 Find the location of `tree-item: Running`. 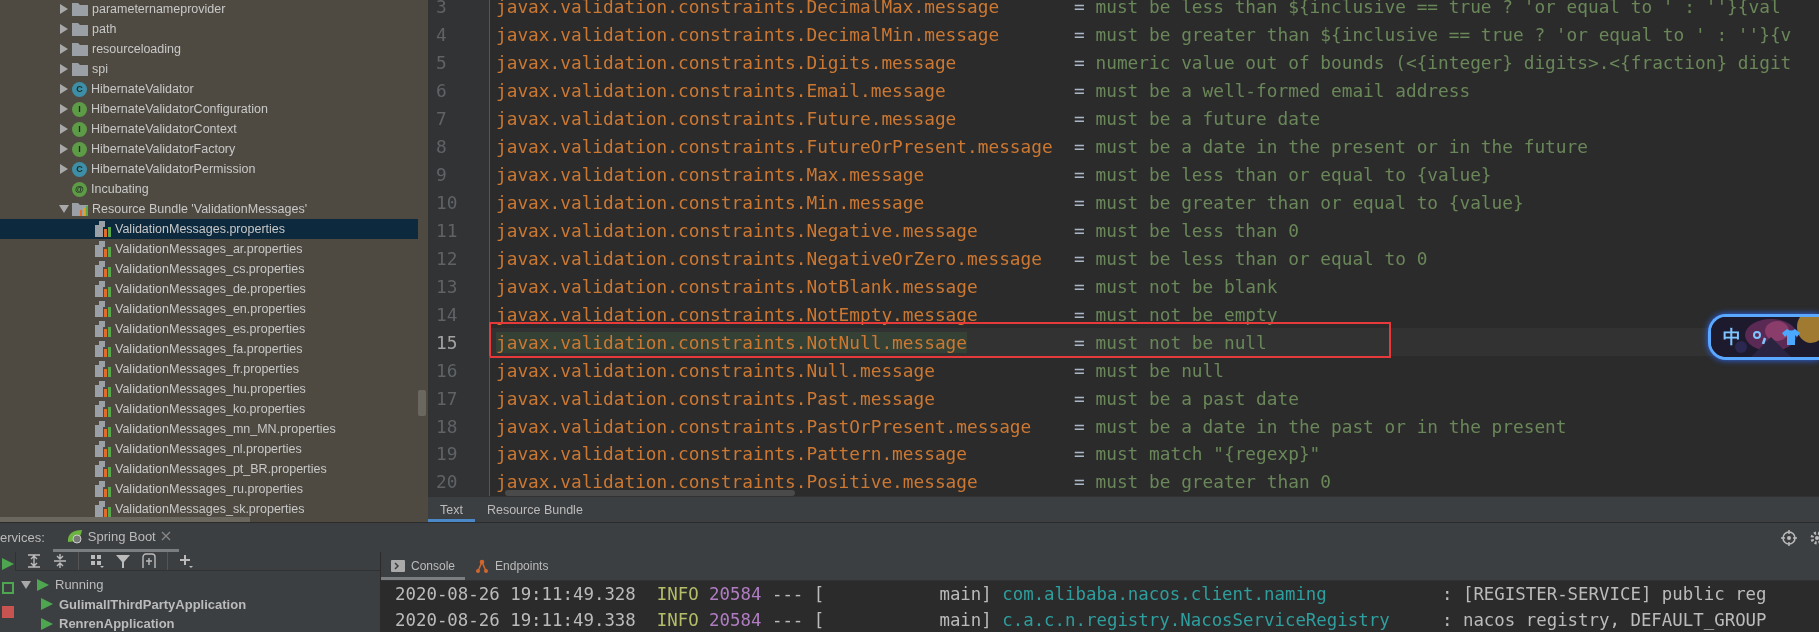

tree-item: Running is located at coordinates (197, 585).